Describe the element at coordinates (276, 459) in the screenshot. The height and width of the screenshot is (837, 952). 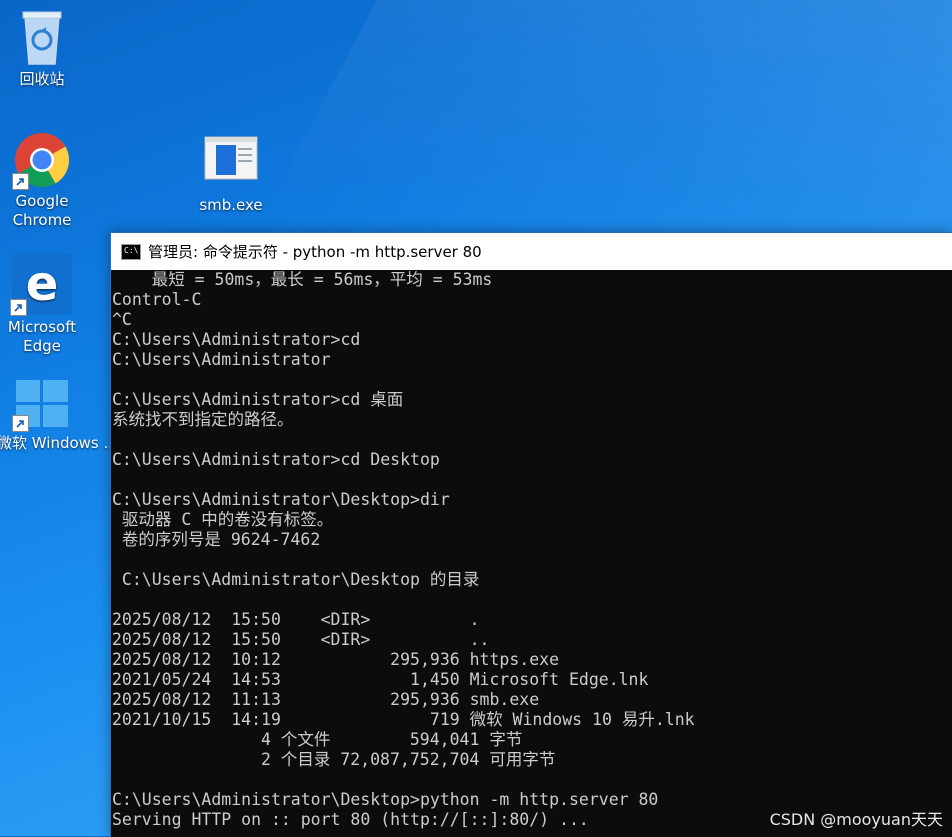
I see `console-line: C:\Users\Administrator>cd Desktop` at that location.